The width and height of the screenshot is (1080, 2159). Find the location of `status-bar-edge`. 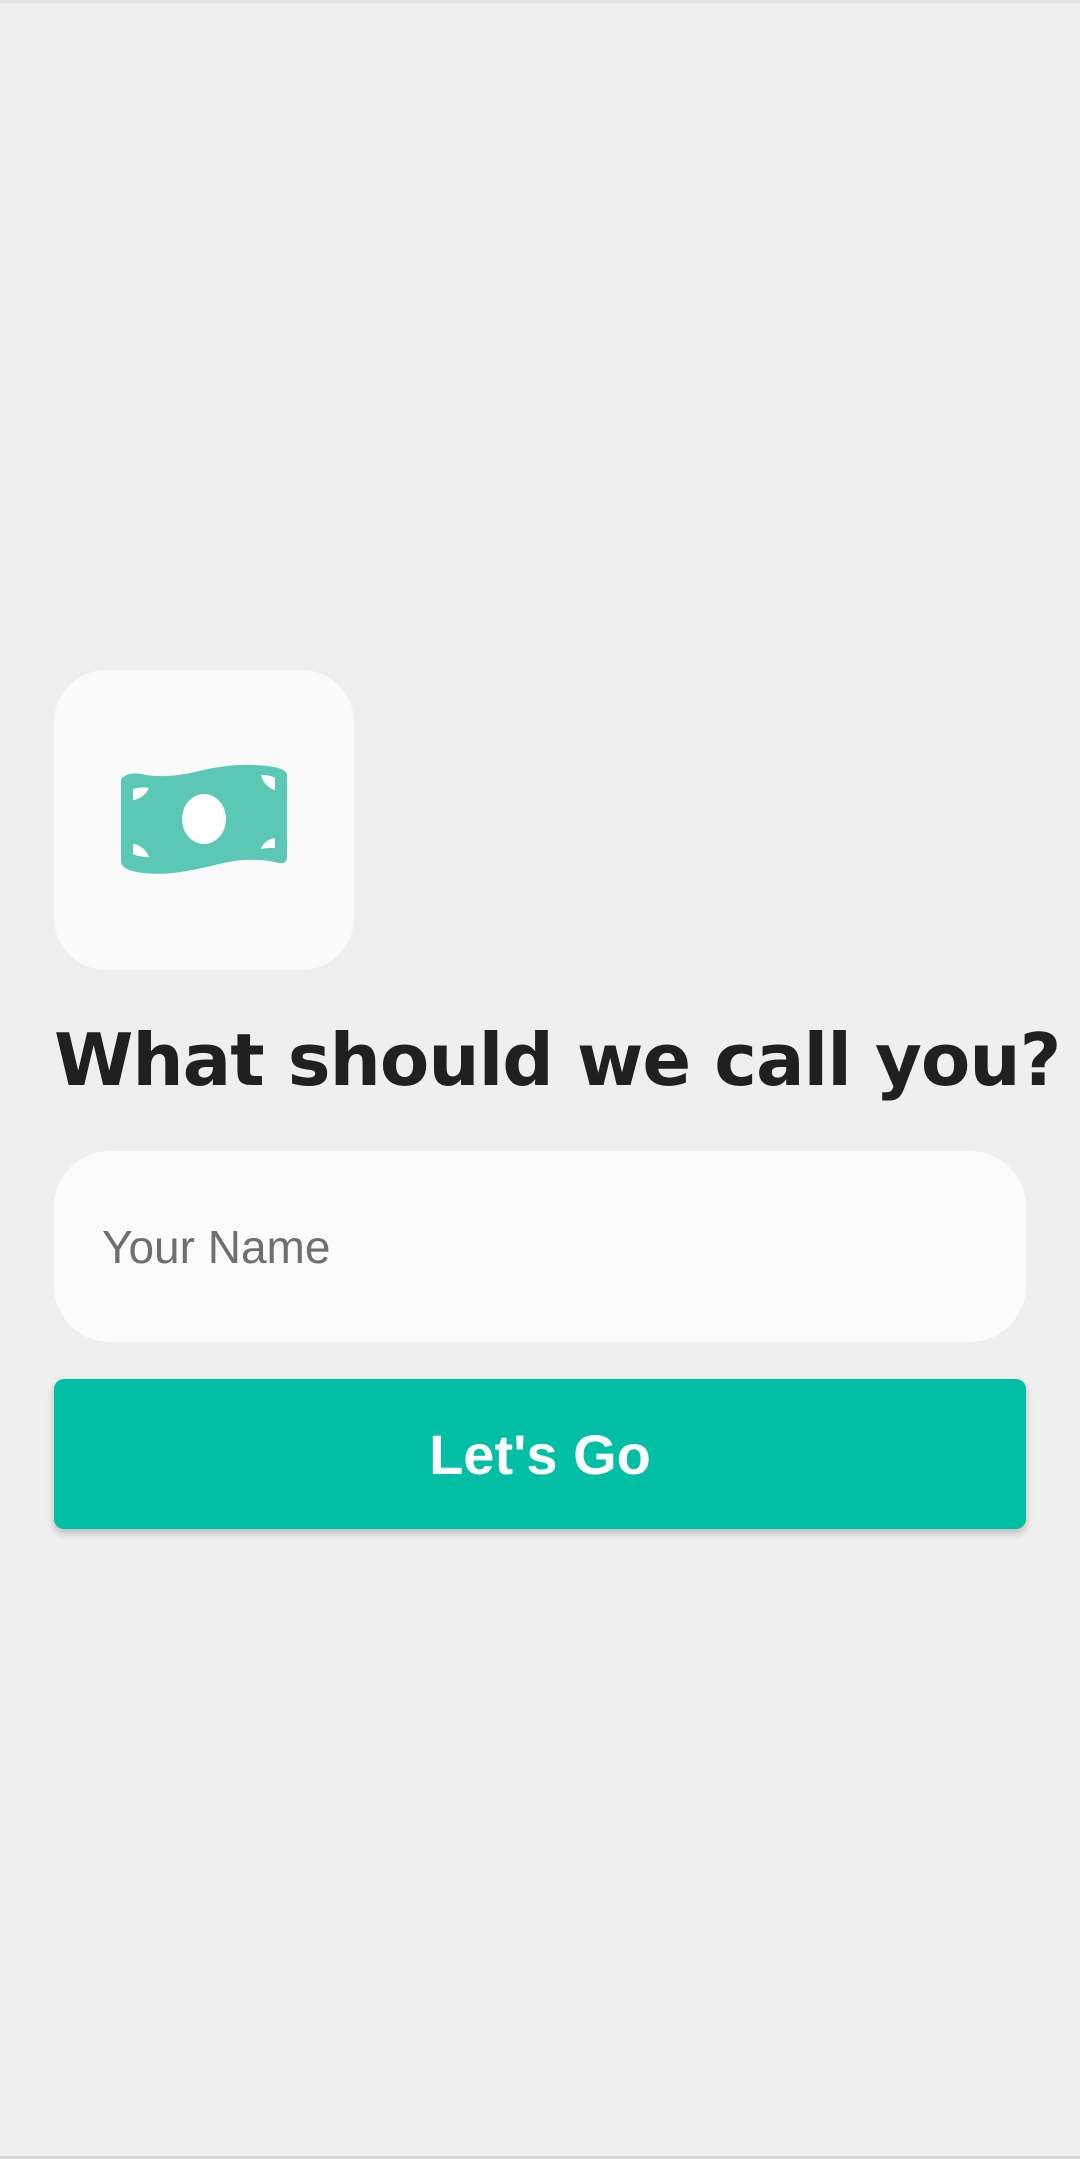

status-bar-edge is located at coordinates (540, 1).